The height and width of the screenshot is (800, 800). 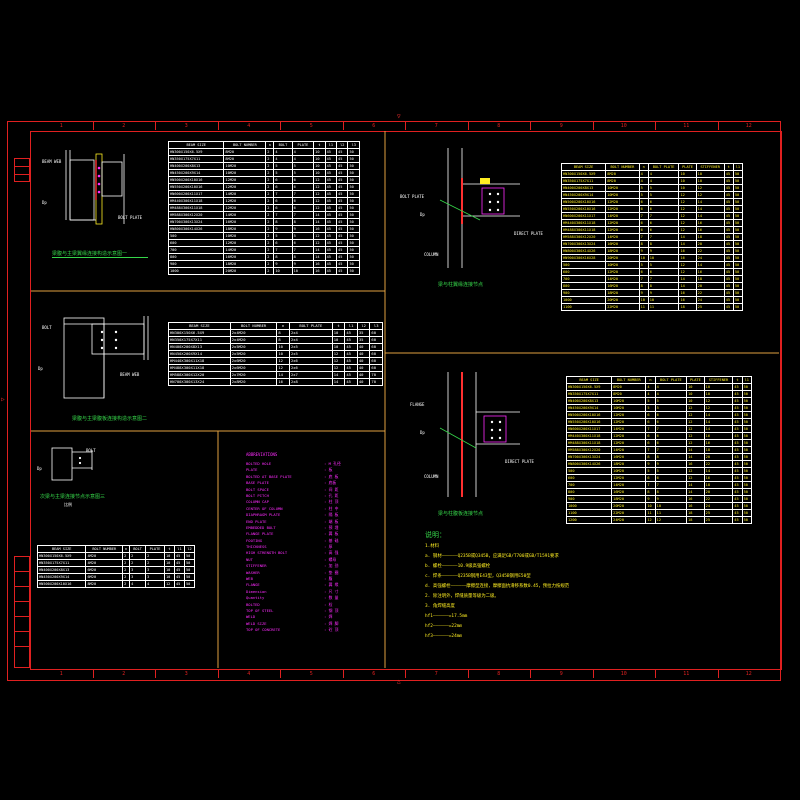 I want to click on table-cell: HM440X300X11X18, so click(x=589, y=436).